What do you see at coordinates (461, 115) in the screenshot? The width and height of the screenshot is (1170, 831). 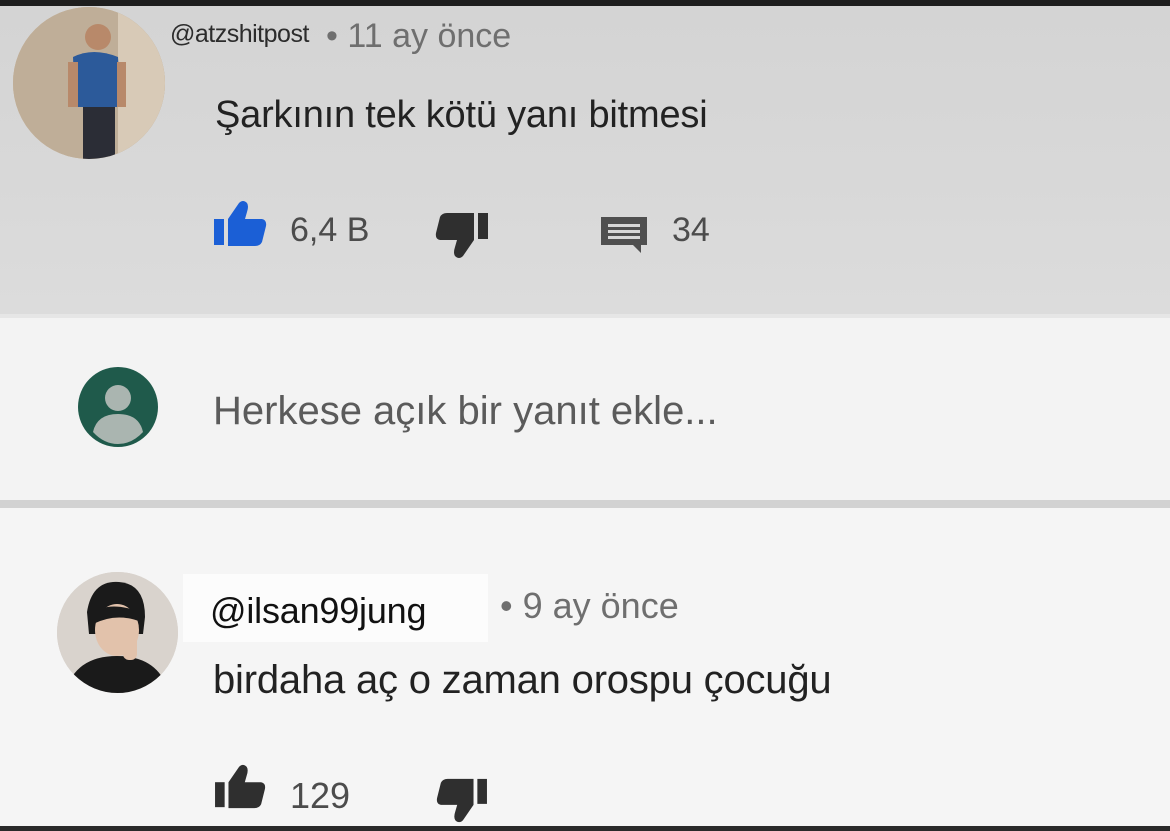 I see `comment-text: Şarkının tek kötü yanı bitmesi` at bounding box center [461, 115].